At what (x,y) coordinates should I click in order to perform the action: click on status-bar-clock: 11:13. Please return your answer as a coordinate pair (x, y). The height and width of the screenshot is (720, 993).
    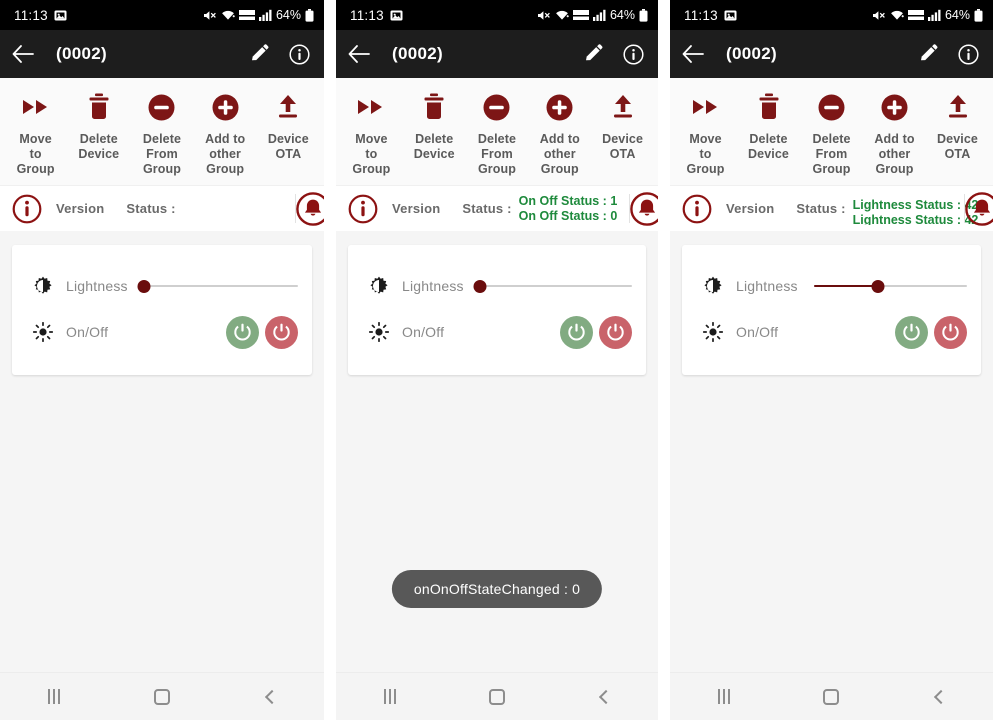
    Looking at the image, I should click on (701, 15).